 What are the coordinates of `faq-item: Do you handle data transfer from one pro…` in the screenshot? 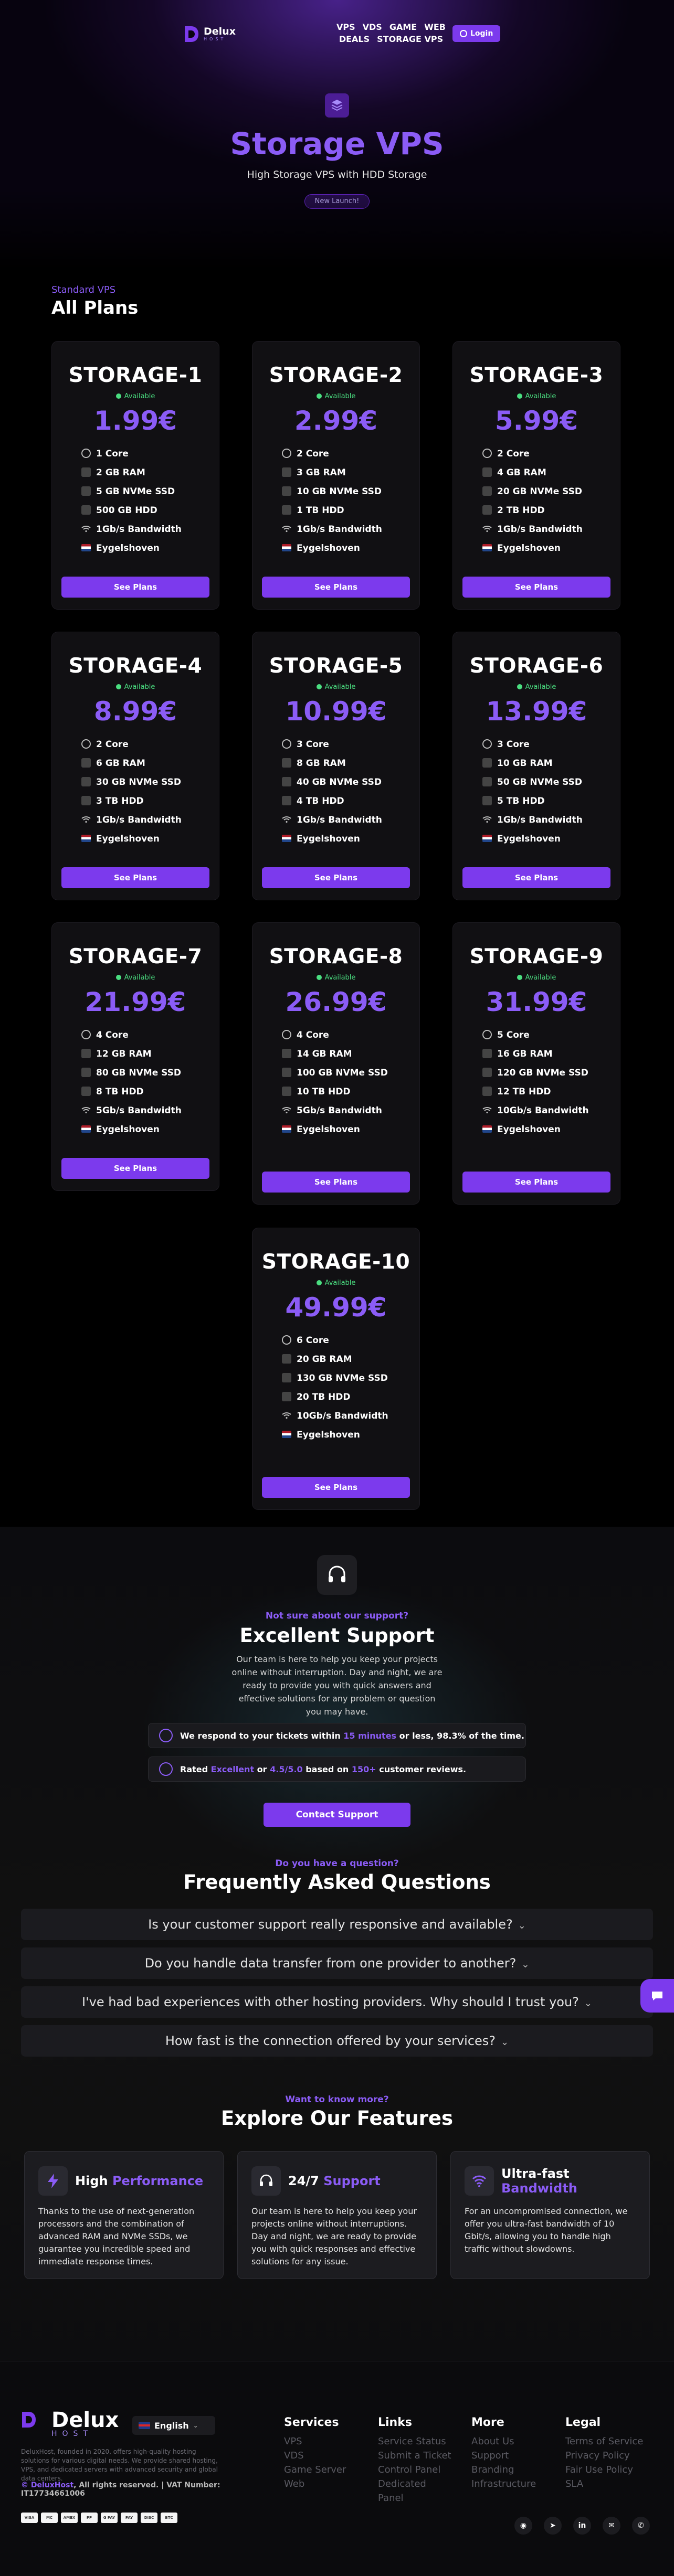 It's located at (337, 1963).